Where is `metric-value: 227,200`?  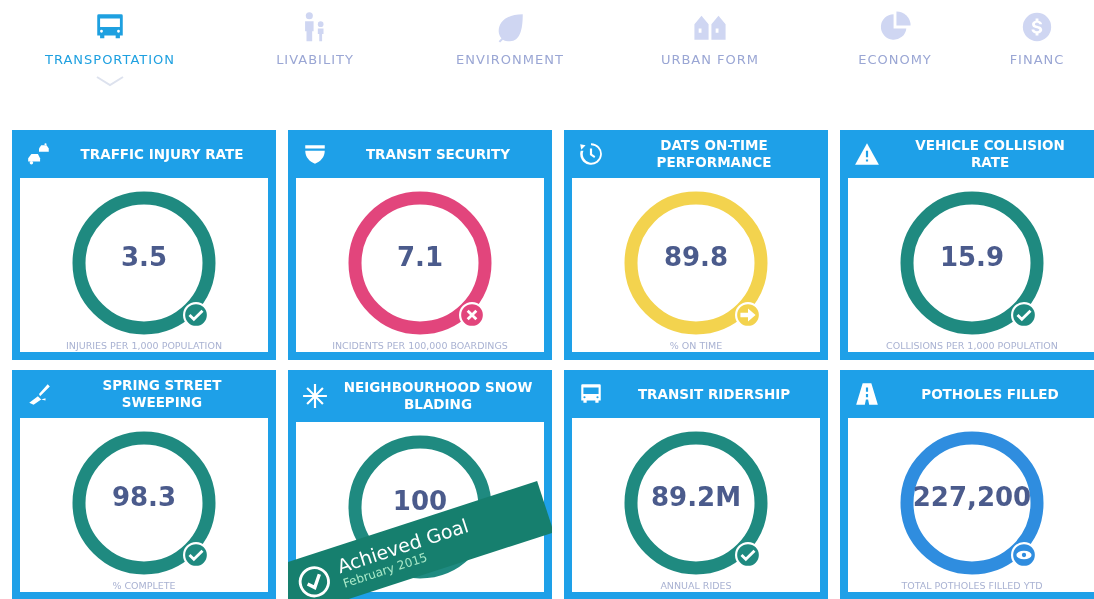
metric-value: 227,200 is located at coordinates (972, 497).